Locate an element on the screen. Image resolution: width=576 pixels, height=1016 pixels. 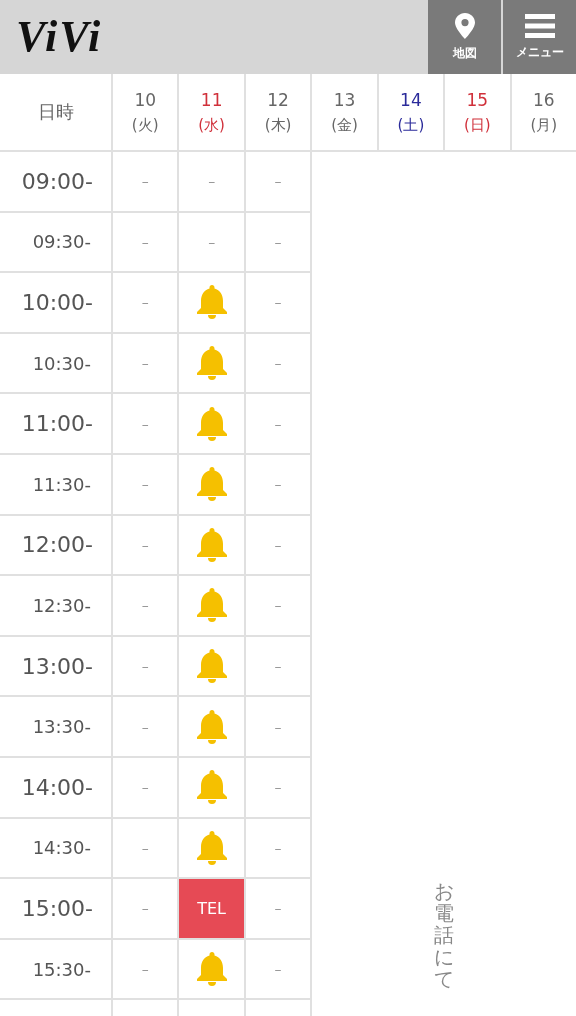
tel-button: TEL is located at coordinates (211, 908).